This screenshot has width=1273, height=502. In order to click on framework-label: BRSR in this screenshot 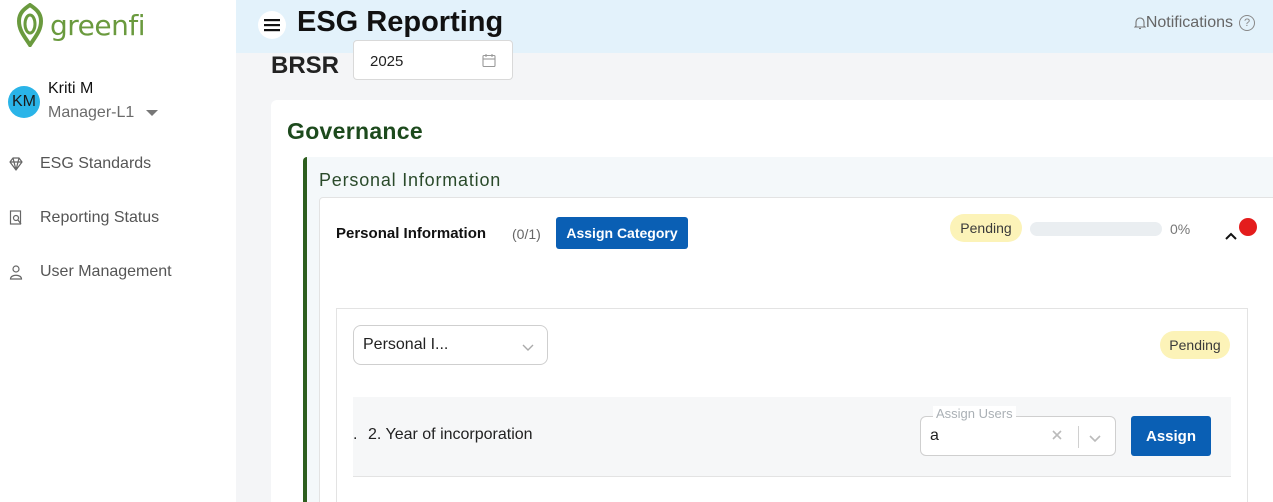, I will do `click(305, 65)`.